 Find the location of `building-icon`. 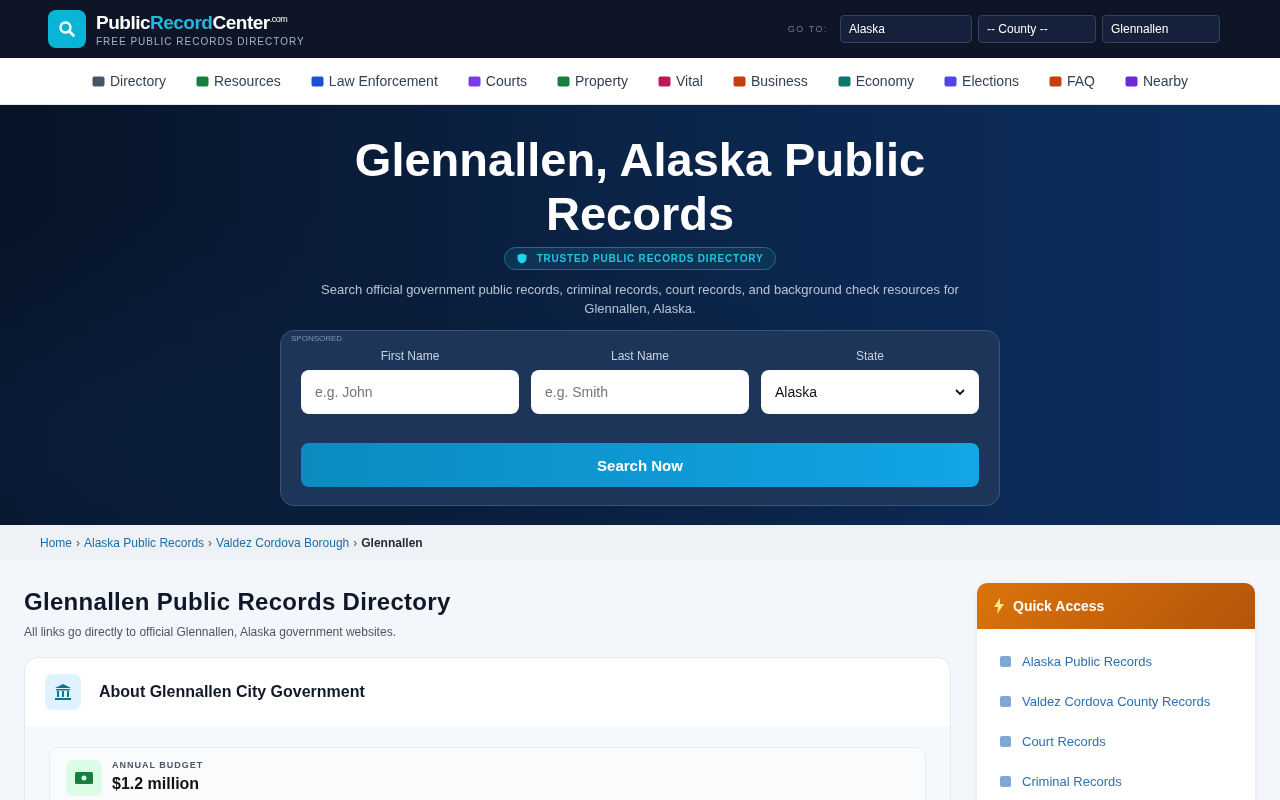

building-icon is located at coordinates (63, 692).